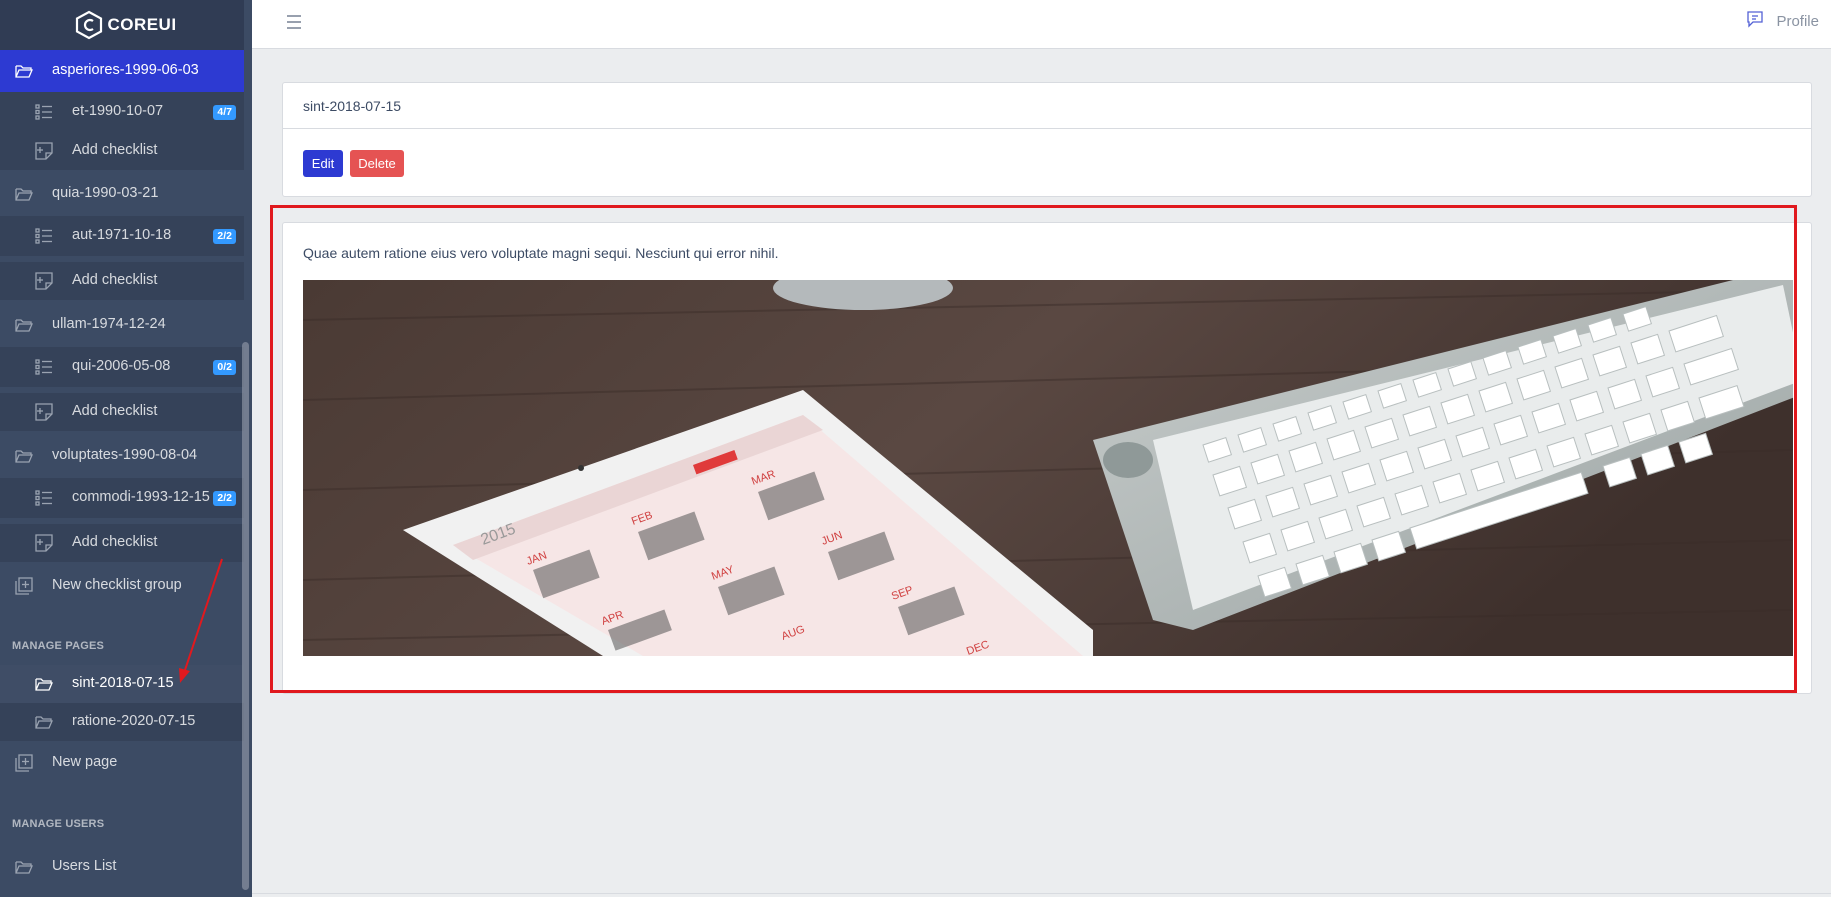  What do you see at coordinates (109, 324) in the screenshot?
I see `sidebar-group-label: ullam-1974-12-24` at bounding box center [109, 324].